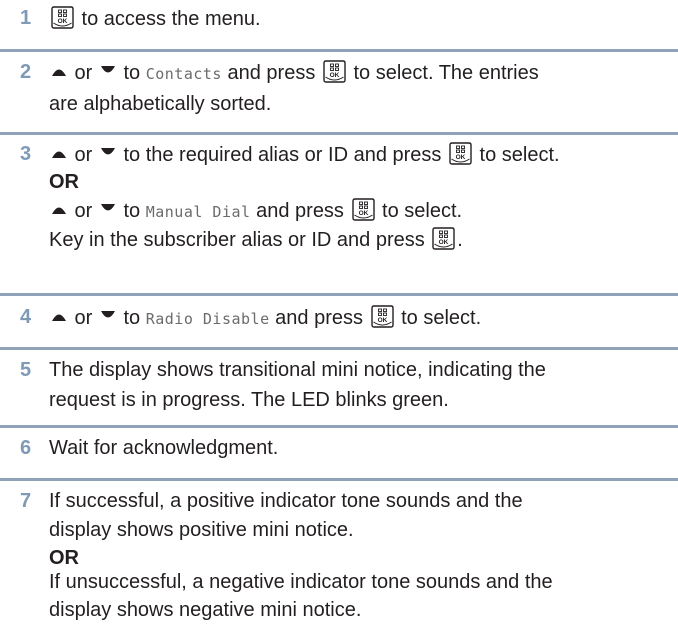 The height and width of the screenshot is (633, 678). What do you see at coordinates (207, 319) in the screenshot?
I see `menu-option-label: Radio Disable` at bounding box center [207, 319].